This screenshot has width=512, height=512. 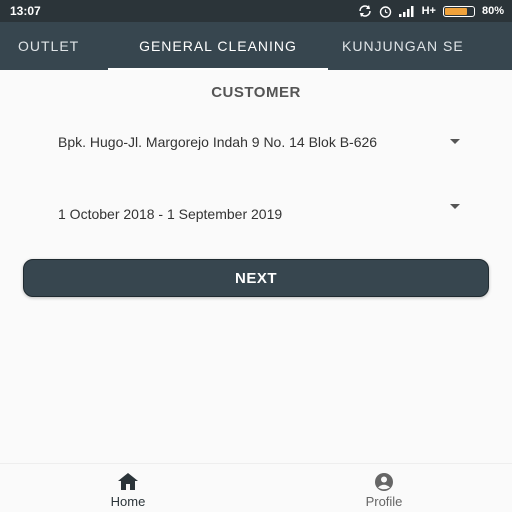 What do you see at coordinates (54, 46) in the screenshot?
I see `tab-outlet: OUTLET` at bounding box center [54, 46].